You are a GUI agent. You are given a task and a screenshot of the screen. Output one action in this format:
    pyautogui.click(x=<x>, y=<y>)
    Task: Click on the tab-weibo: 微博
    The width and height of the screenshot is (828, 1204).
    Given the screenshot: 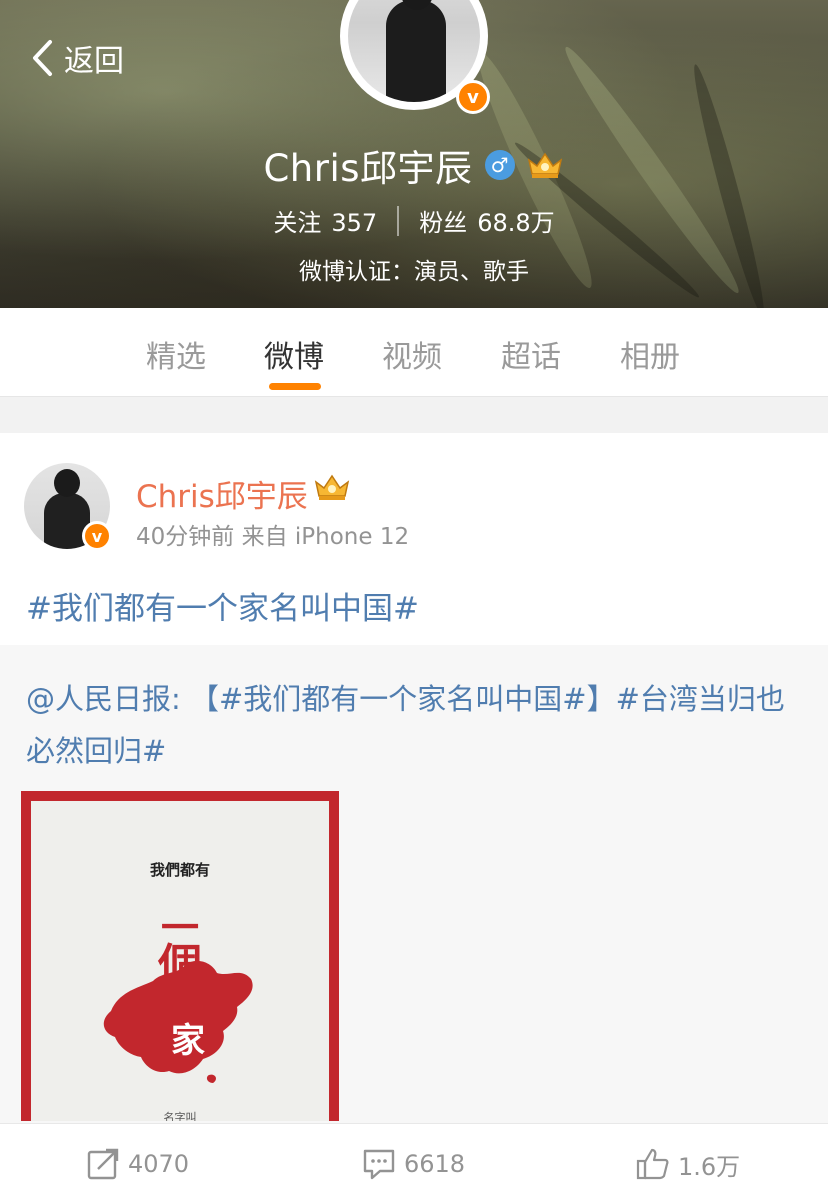 What is the action you would take?
    pyautogui.click(x=294, y=354)
    